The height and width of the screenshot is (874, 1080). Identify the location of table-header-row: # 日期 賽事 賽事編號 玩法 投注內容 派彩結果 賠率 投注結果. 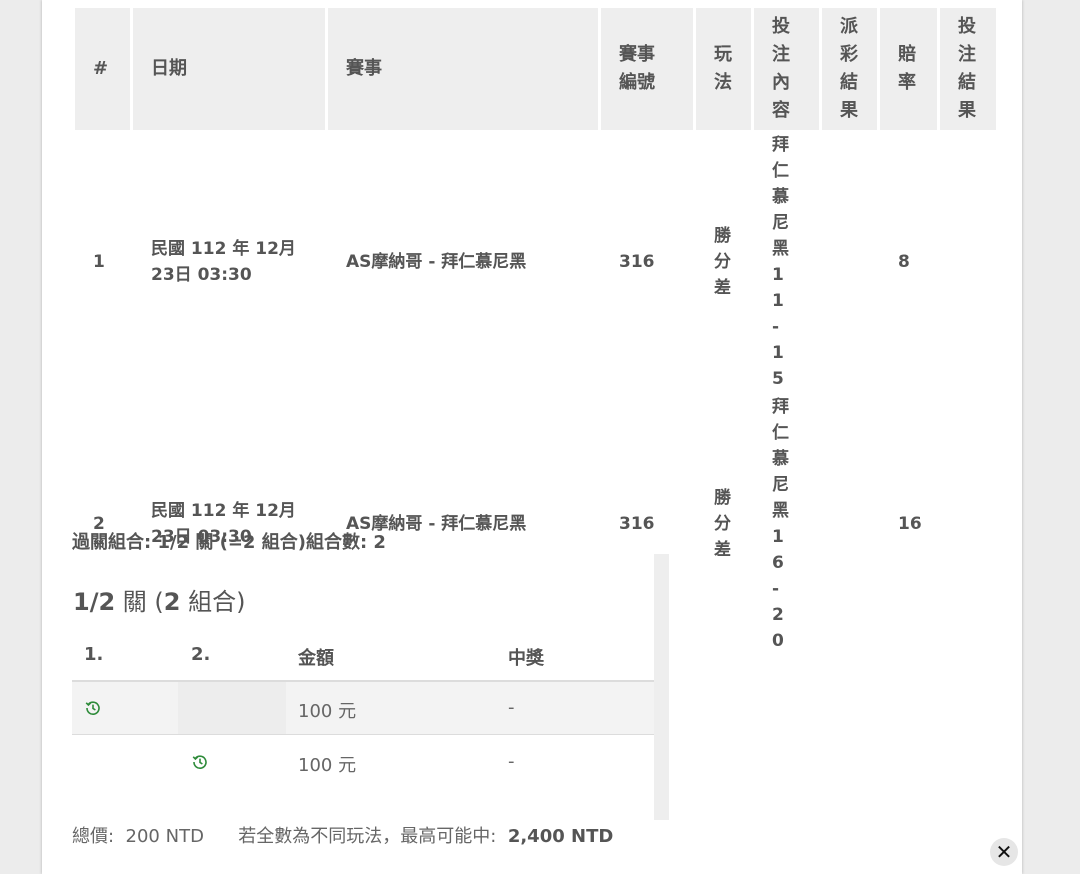
(535, 69).